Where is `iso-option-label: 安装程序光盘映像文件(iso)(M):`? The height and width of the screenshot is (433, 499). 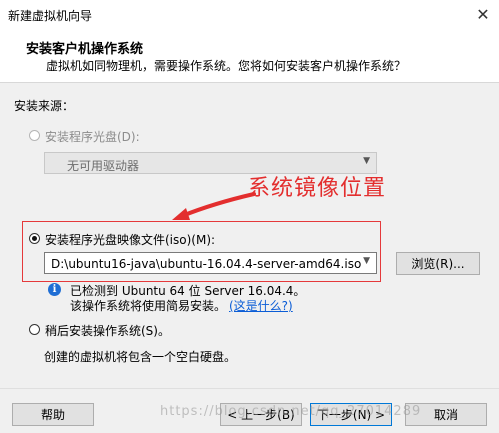
iso-option-label: 安装程序光盘映像文件(iso)(M): is located at coordinates (130, 240).